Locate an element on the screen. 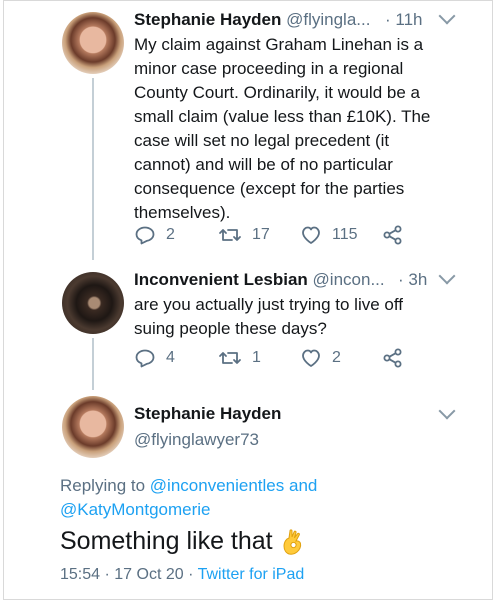  tweet-text-row: Something like that is located at coordinates (183, 541).